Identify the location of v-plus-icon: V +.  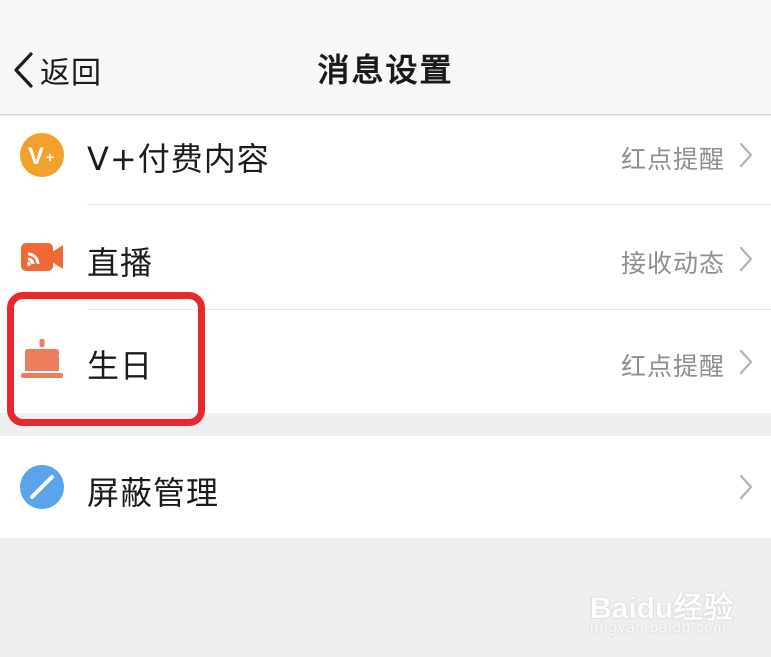
(42, 155).